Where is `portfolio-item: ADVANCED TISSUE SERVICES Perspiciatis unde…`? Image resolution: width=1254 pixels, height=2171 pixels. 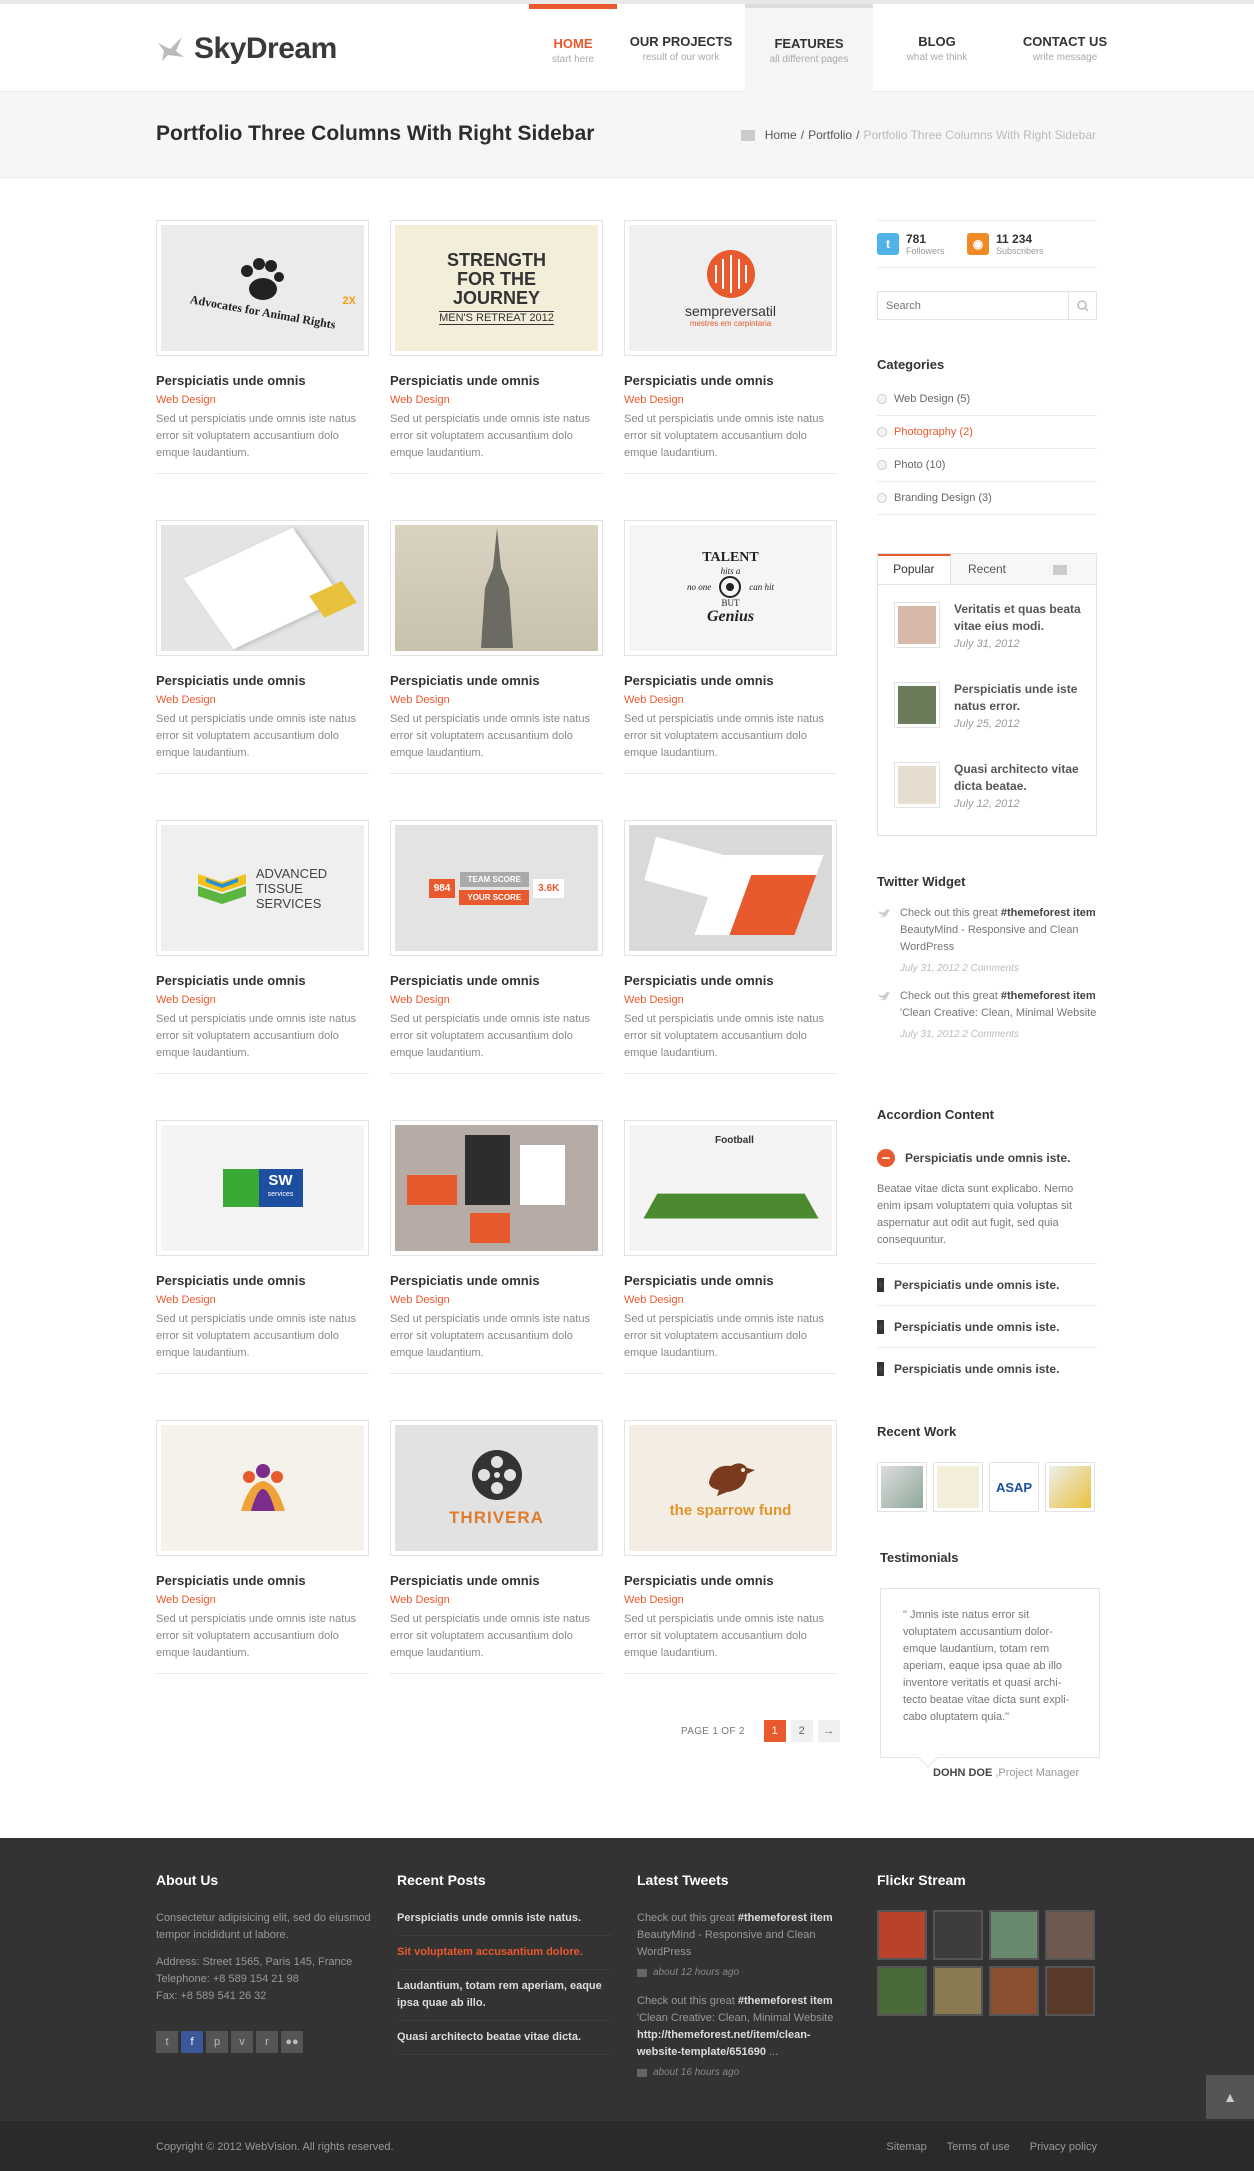
portfolio-item: ADVANCED TISSUE SERVICES Perspiciatis unde… is located at coordinates (262, 947).